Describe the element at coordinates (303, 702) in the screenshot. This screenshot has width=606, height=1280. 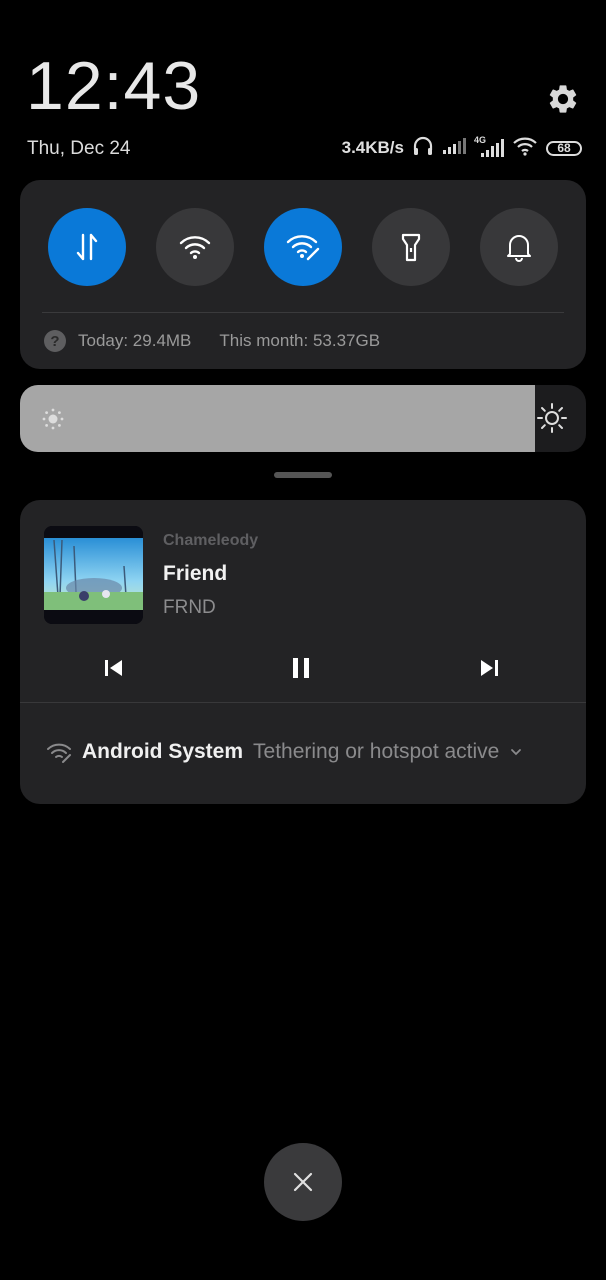
I see `card-divider` at that location.